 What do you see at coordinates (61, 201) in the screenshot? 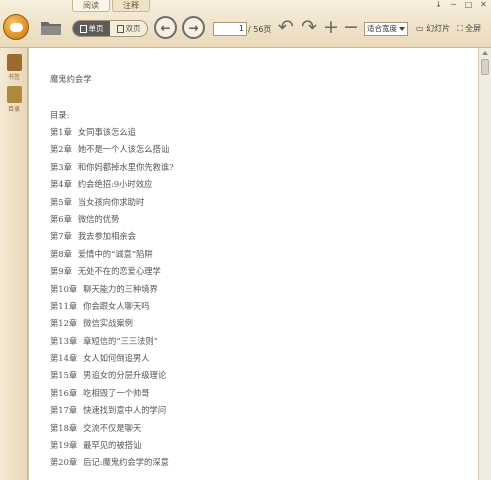
I see `toc-item-number: 第5章` at bounding box center [61, 201].